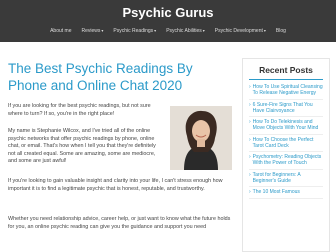  What do you see at coordinates (276, 192) in the screenshot?
I see `recent-post-link: The 10 Most Famous` at bounding box center [276, 192].